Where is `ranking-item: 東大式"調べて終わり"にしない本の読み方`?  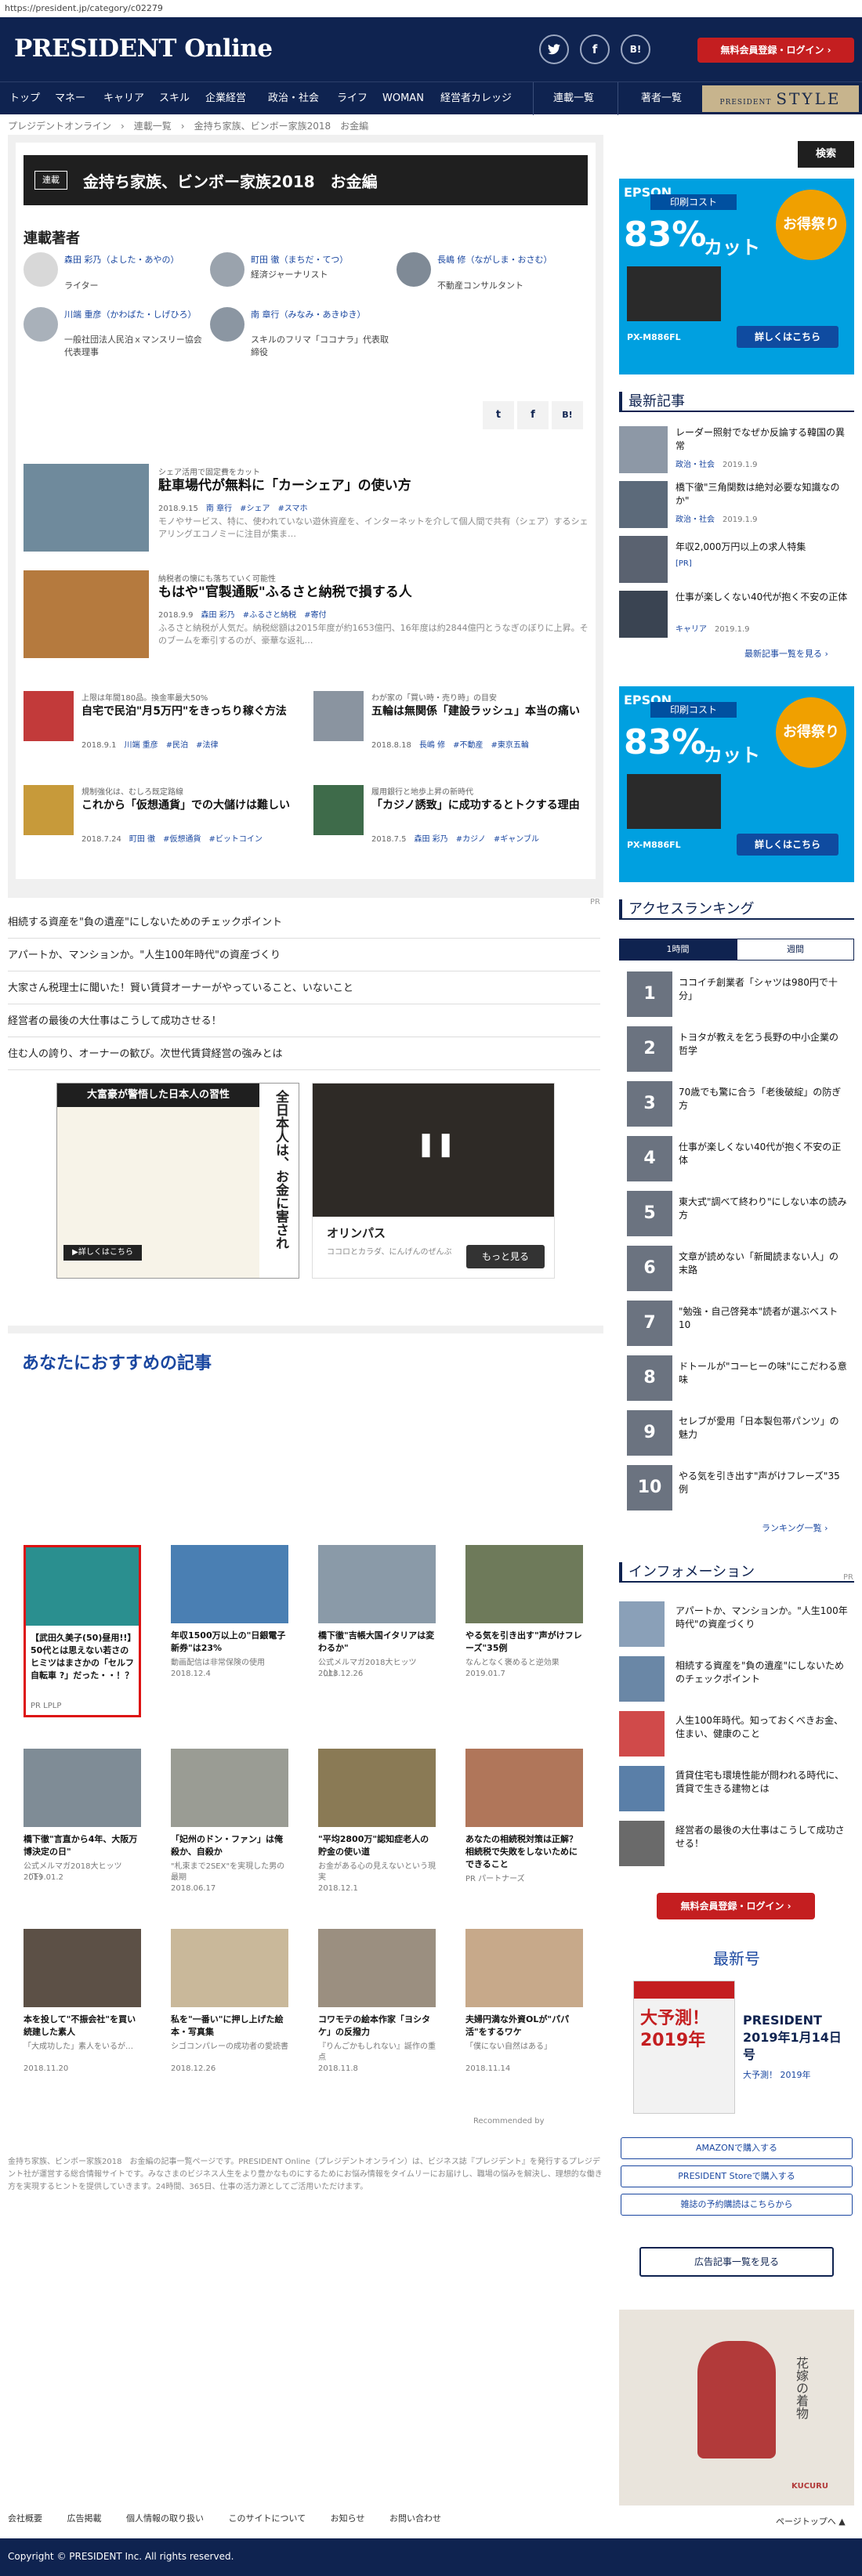
ranking-item: 東大式"調べて終わり"にしない本の読み方 is located at coordinates (763, 1209).